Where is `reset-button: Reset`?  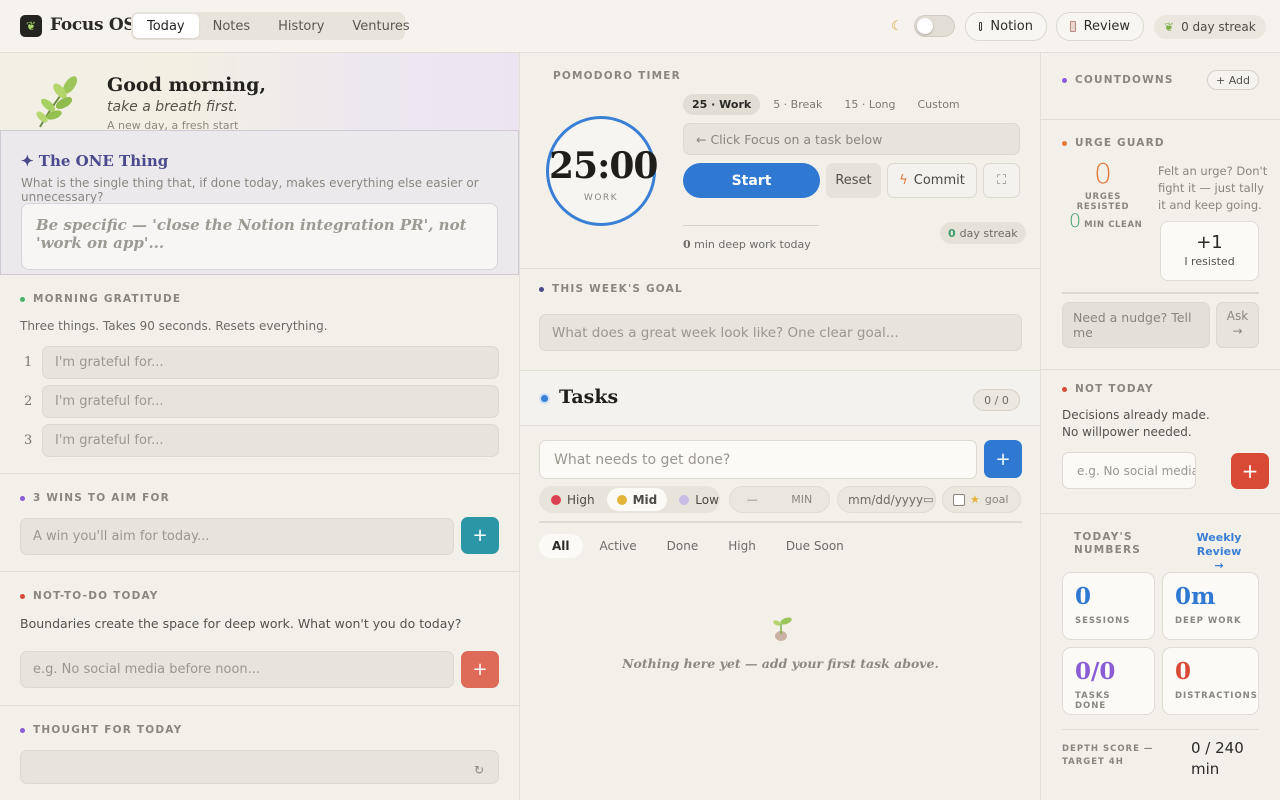 reset-button: Reset is located at coordinates (853, 180).